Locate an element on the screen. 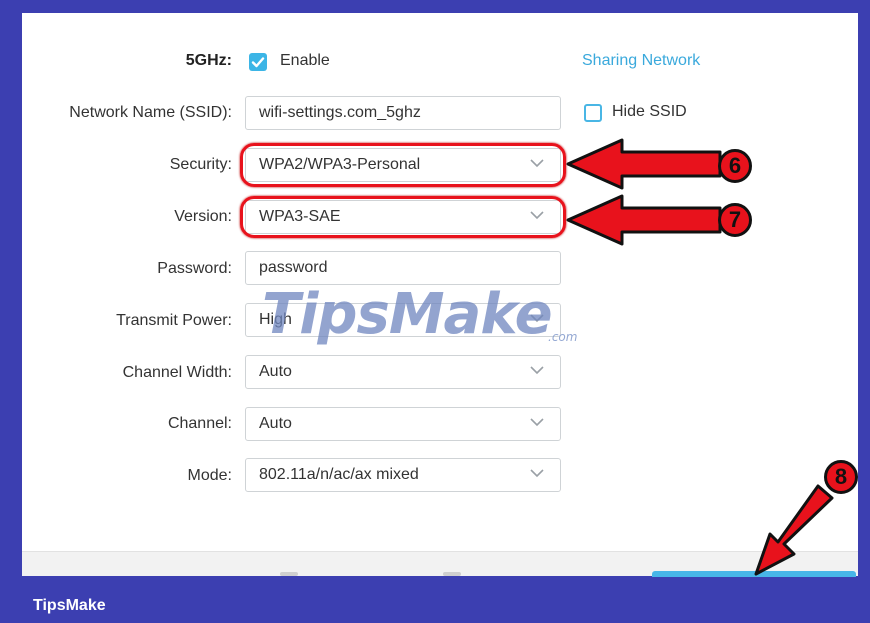 The image size is (870, 623). transmit-power-label: Transmit Power: is located at coordinates (174, 320).